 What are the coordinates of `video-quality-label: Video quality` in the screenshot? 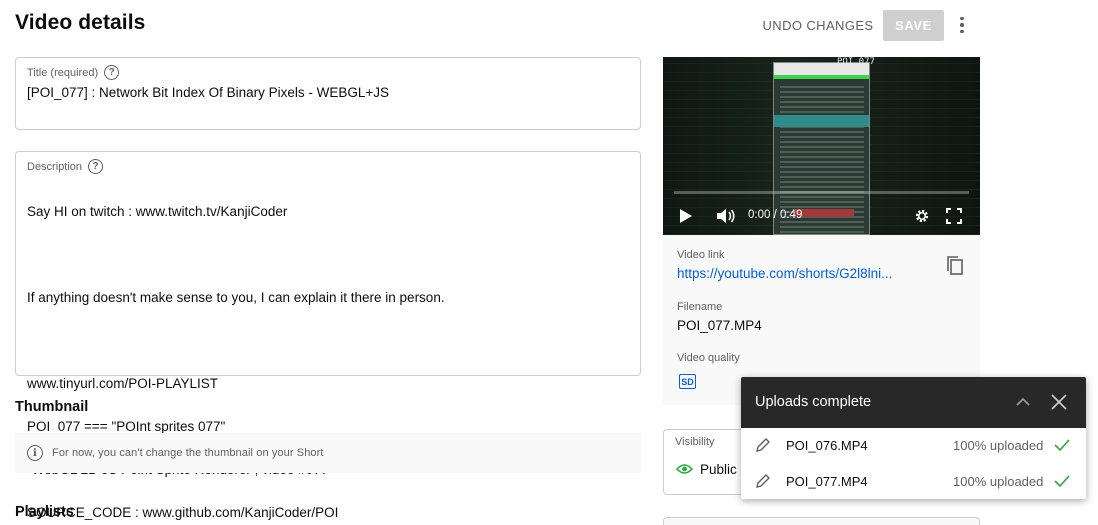 It's located at (708, 358).